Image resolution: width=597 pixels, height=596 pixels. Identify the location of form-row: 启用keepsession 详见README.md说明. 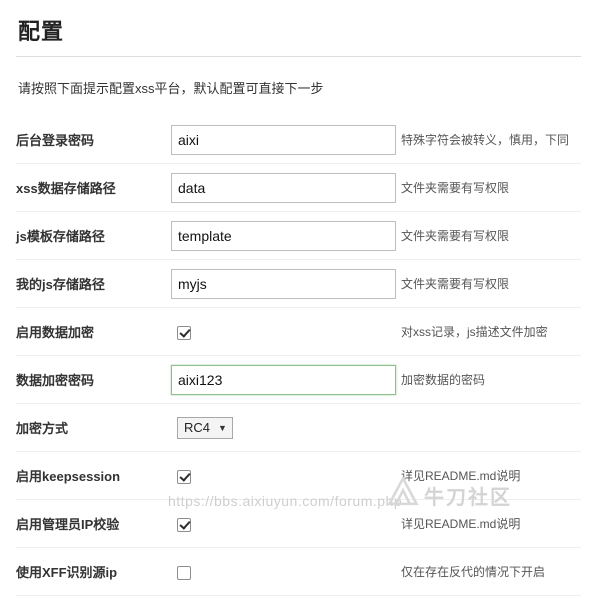
(298, 476).